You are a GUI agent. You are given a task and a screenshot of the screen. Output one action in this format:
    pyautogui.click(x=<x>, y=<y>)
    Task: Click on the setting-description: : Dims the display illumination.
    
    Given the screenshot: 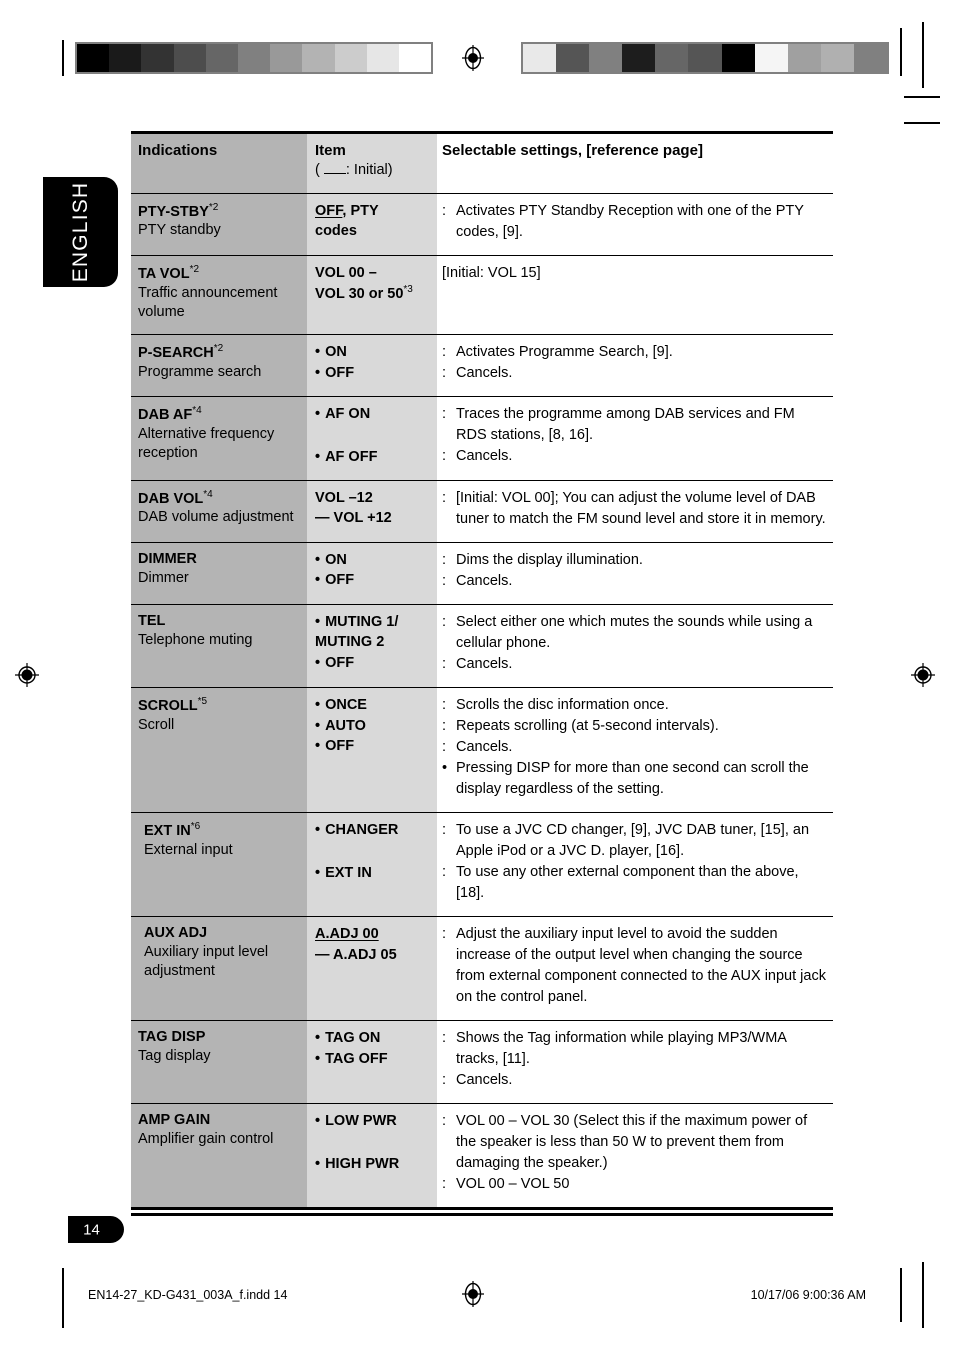 What is the action you would take?
    pyautogui.click(x=634, y=560)
    